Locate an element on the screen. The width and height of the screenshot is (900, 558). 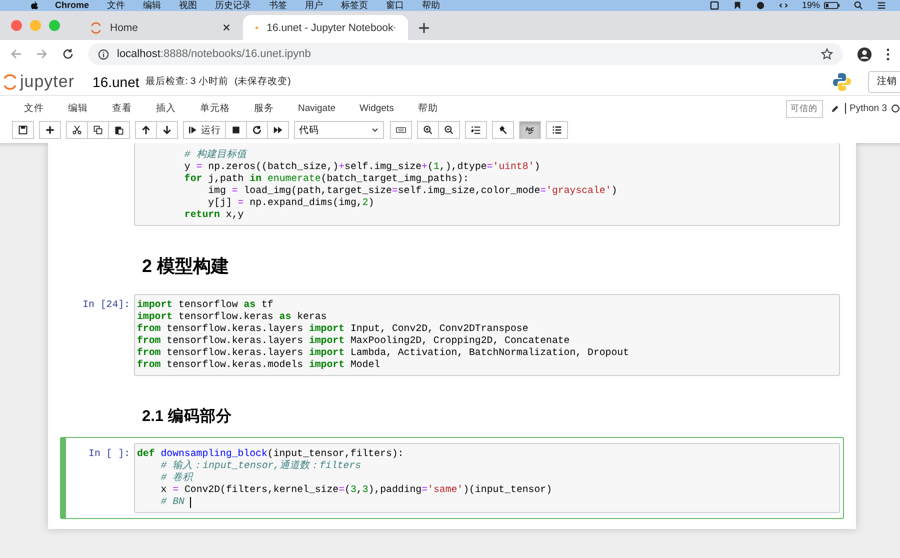
pencil-icon is located at coordinates (834, 108).